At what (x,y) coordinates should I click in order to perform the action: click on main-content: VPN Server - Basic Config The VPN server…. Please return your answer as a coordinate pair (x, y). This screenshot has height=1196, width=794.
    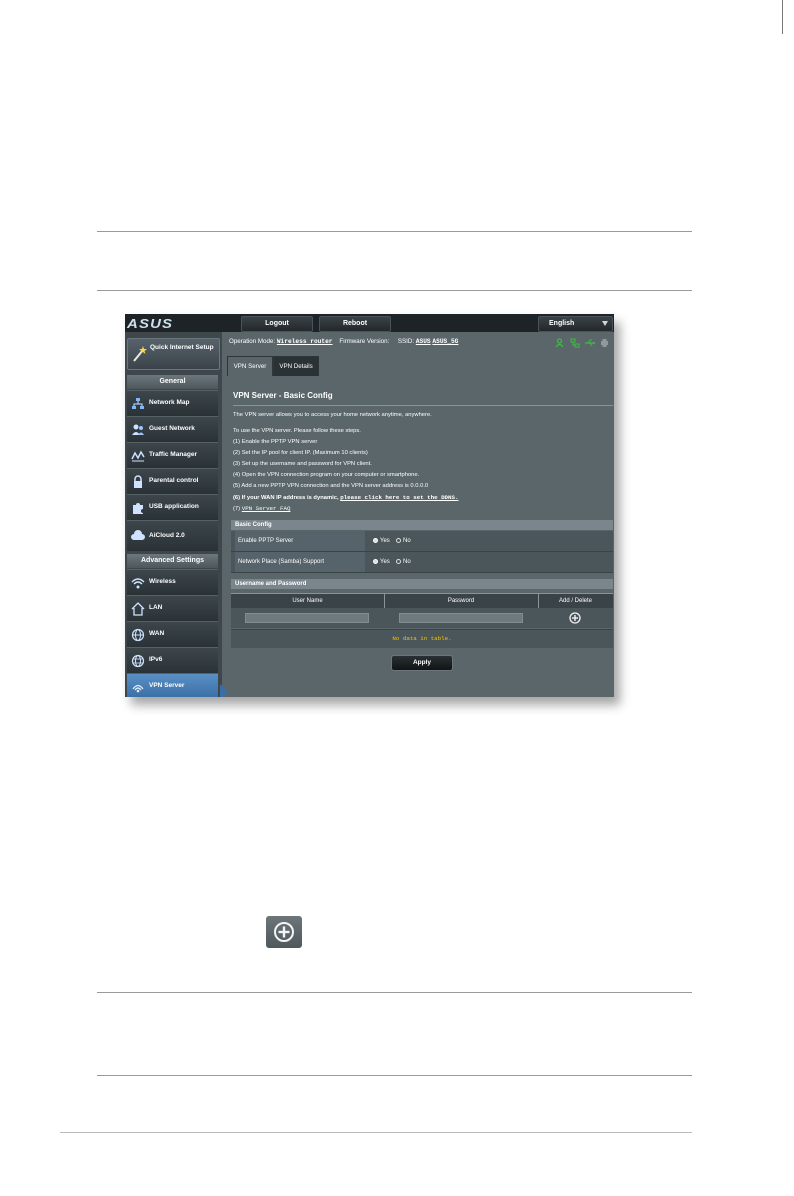
    Looking at the image, I should click on (420, 536).